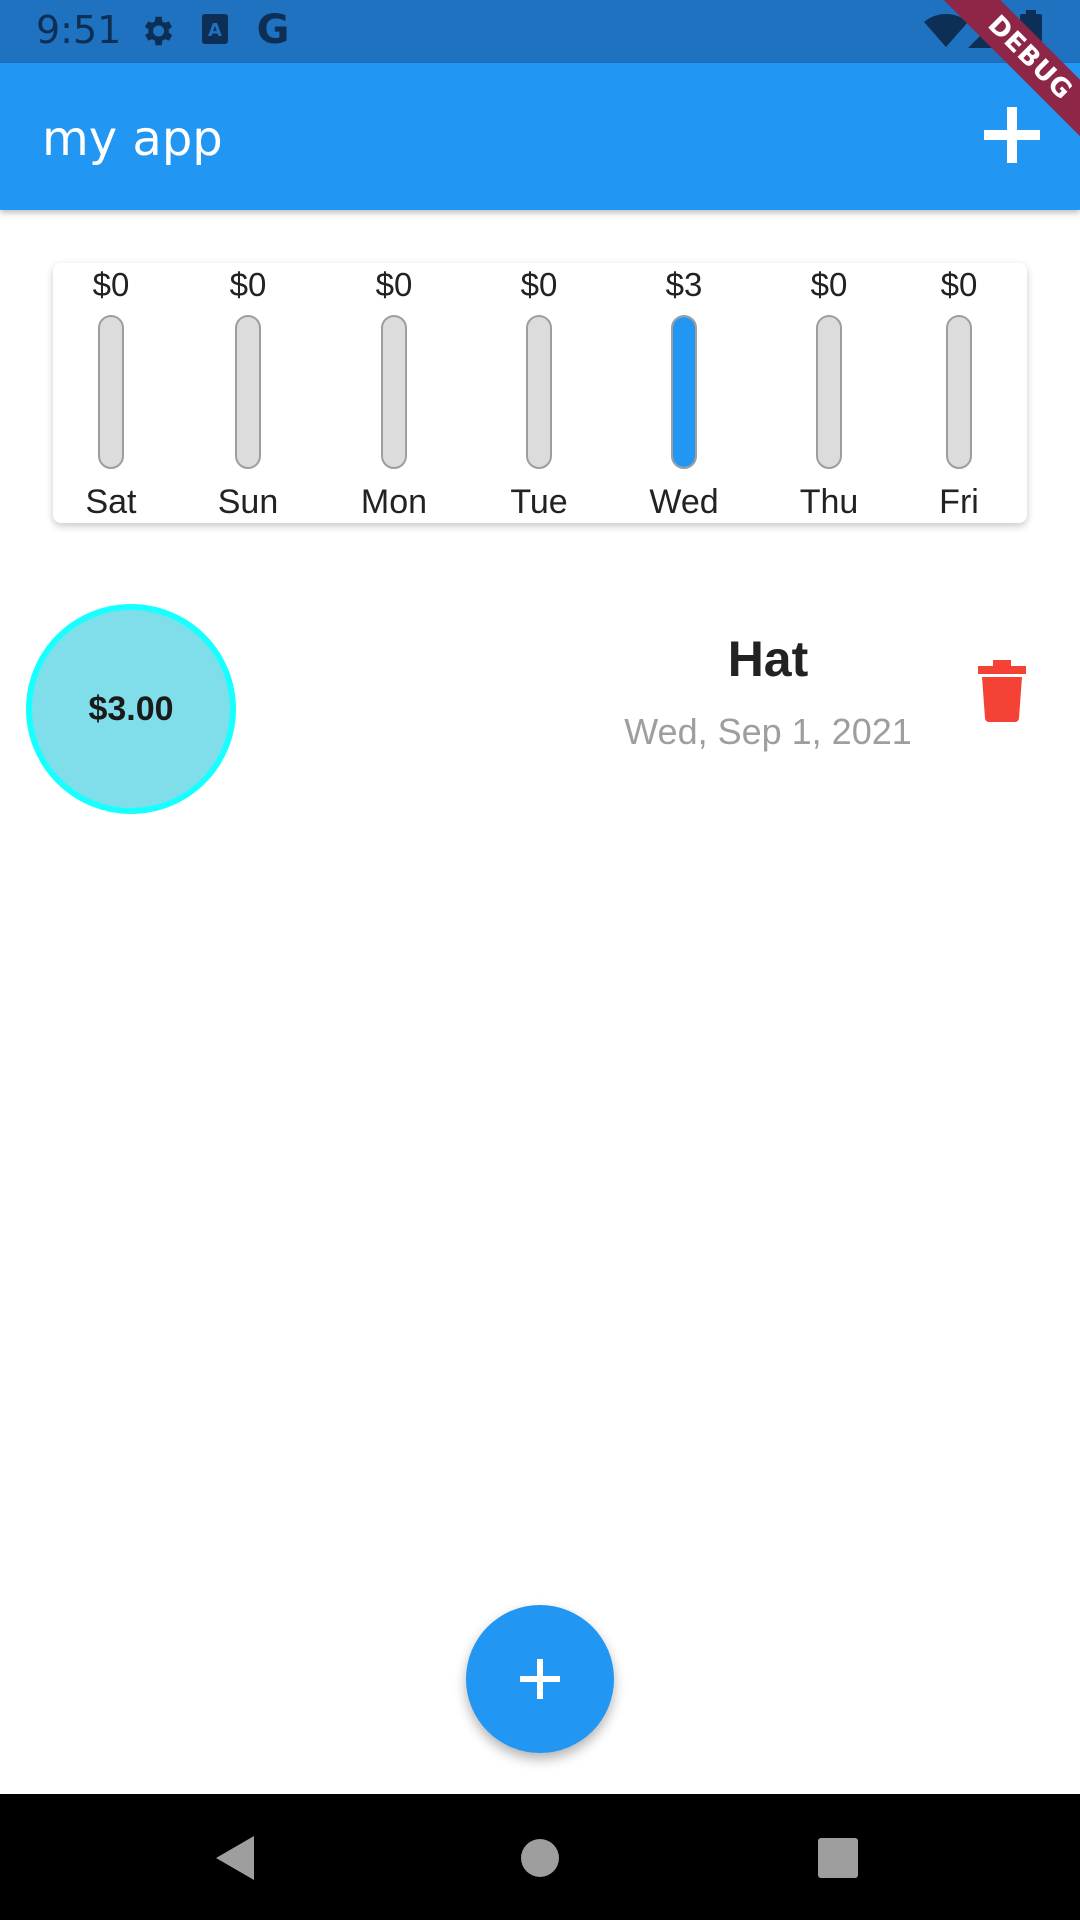  I want to click on bar-day-label: Wed, so click(684, 502).